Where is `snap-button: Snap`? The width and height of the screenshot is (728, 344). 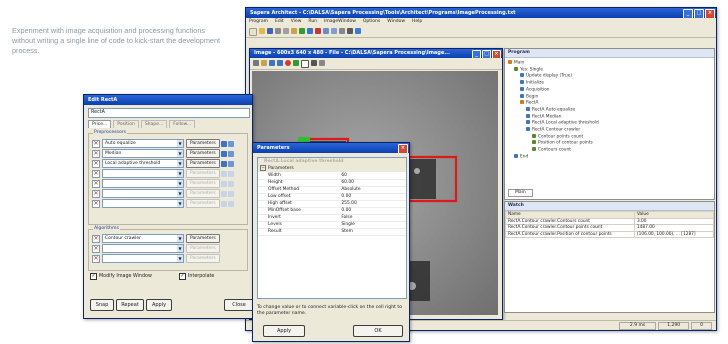
snap-button: Snap is located at coordinates (102, 305).